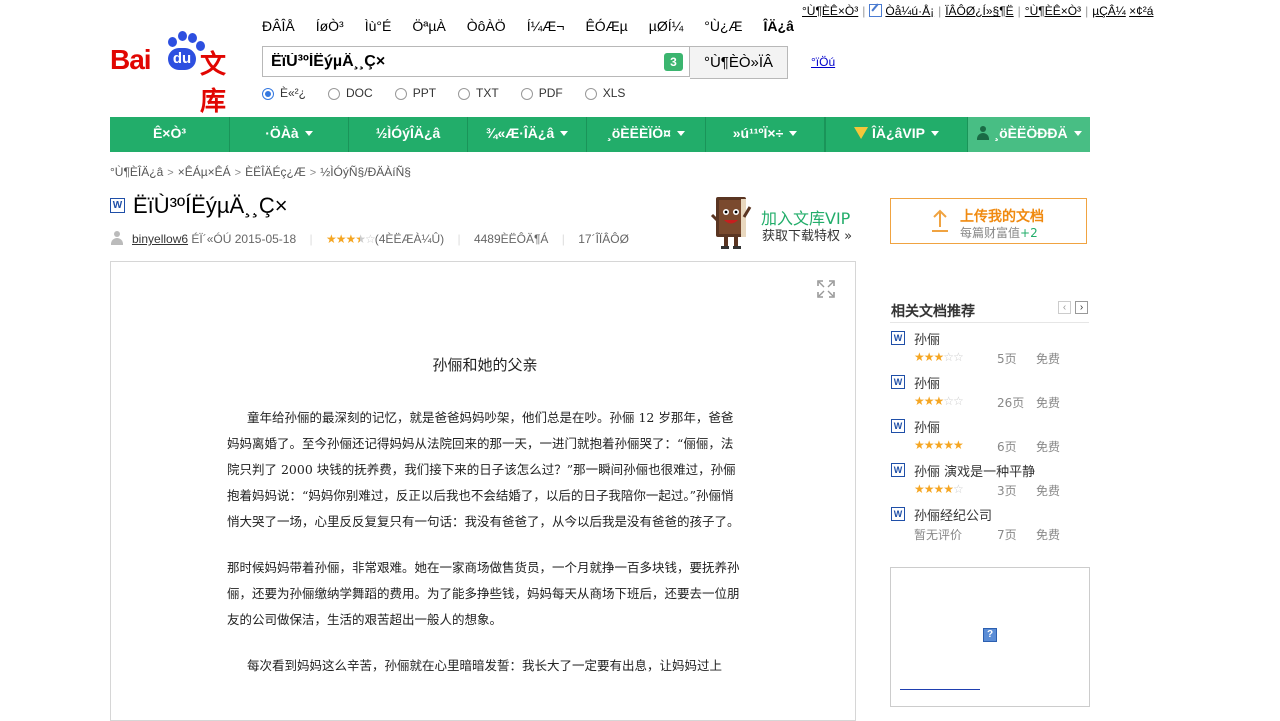  What do you see at coordinates (478, 93) in the screenshot?
I see `filter-radio-txt: TXT` at bounding box center [478, 93].